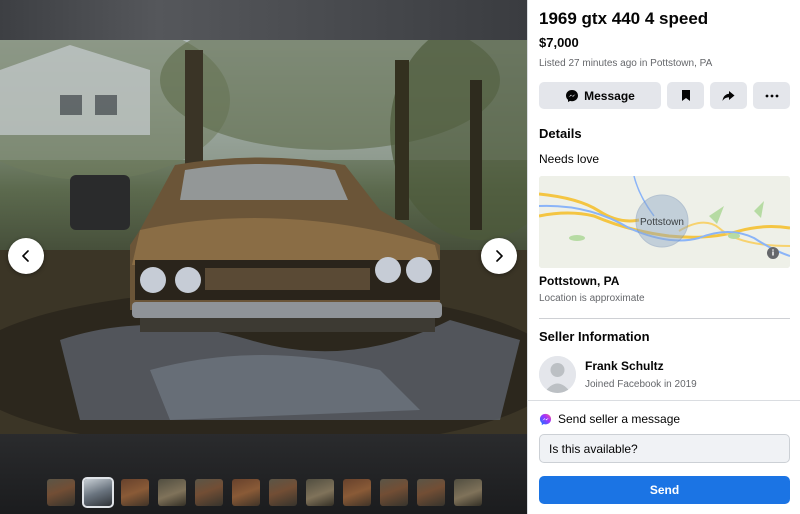  What do you see at coordinates (664, 95) in the screenshot?
I see `action-bar: Message` at bounding box center [664, 95].